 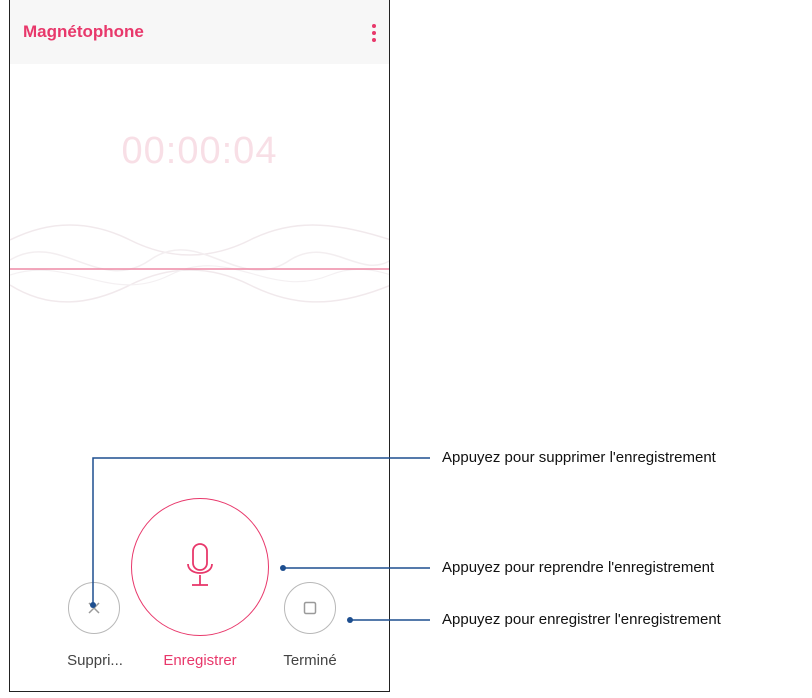 I want to click on close-icon, so click(x=94, y=608).